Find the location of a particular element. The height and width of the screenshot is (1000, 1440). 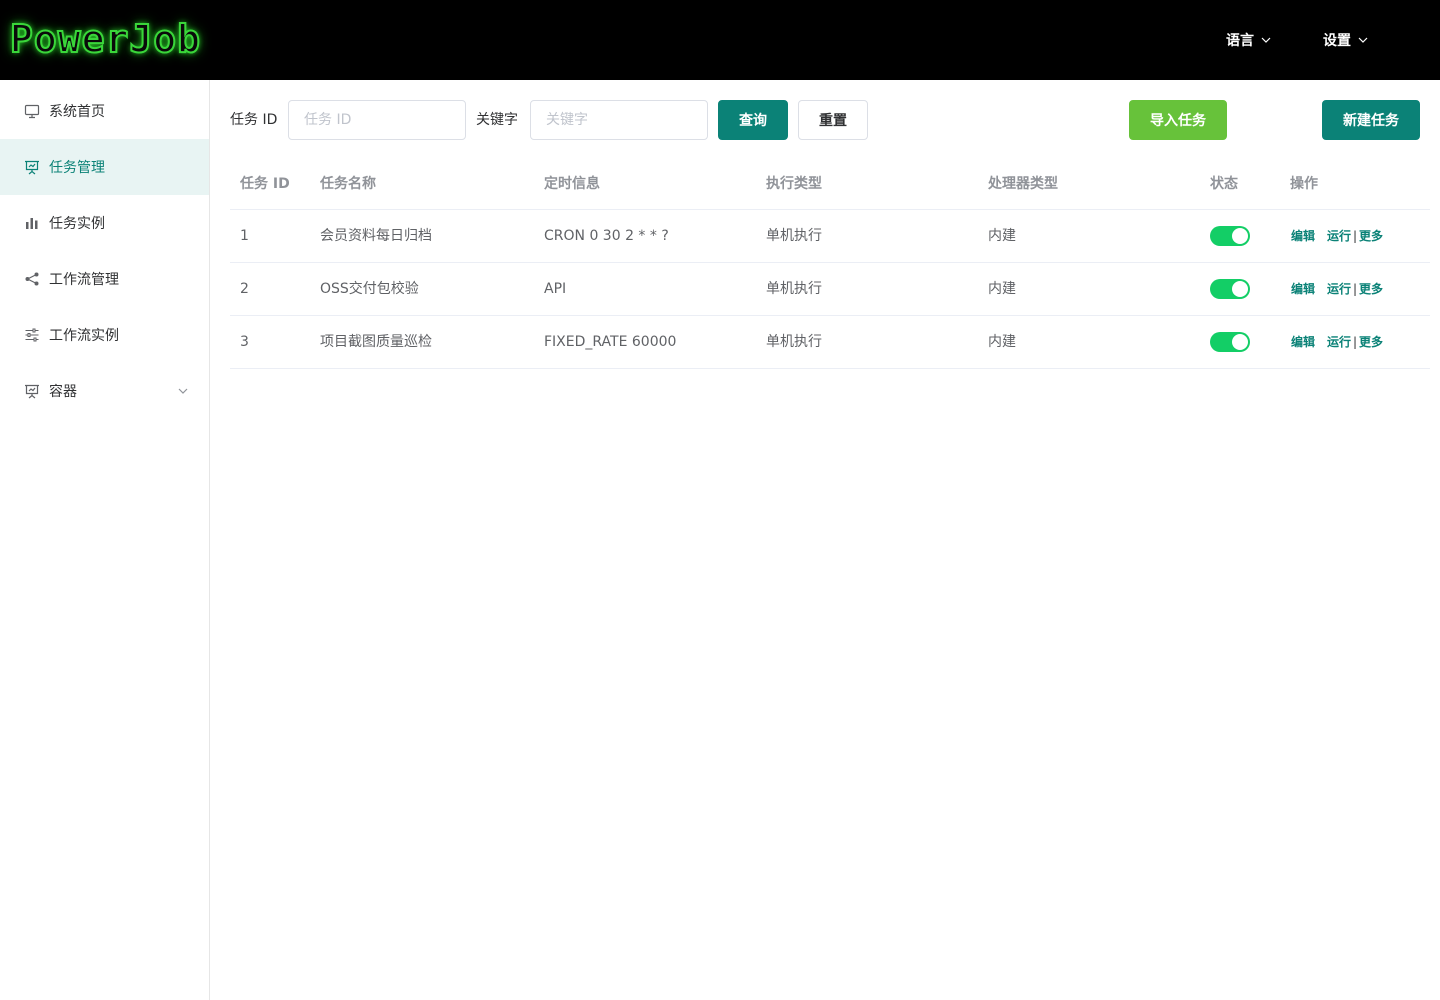

new-job-button: 新建任务 is located at coordinates (1371, 120).